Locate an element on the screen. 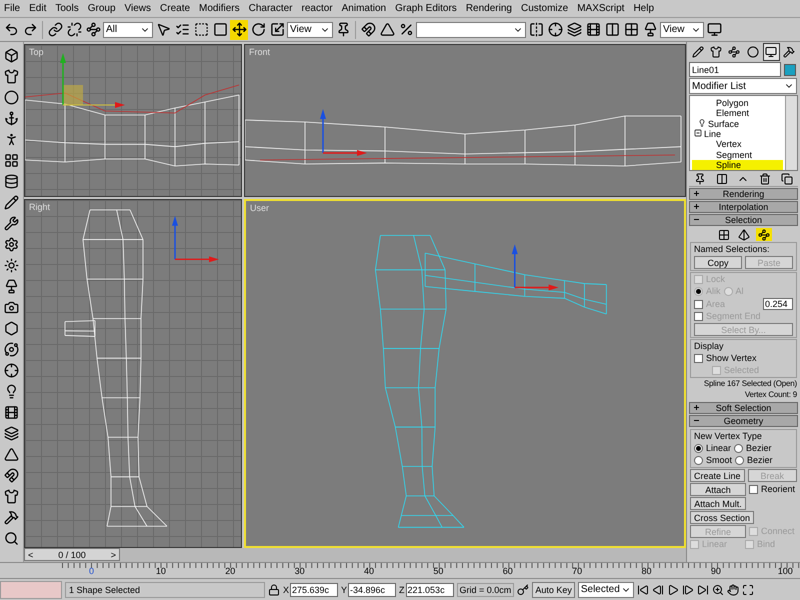  rollout-header: Interpolation is located at coordinates (743, 207).